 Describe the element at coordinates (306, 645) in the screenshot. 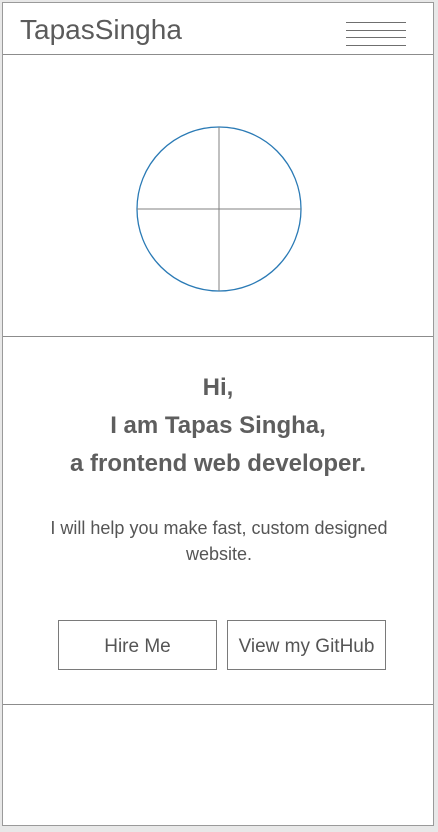

I see `view-github-button: View my GitHub` at that location.